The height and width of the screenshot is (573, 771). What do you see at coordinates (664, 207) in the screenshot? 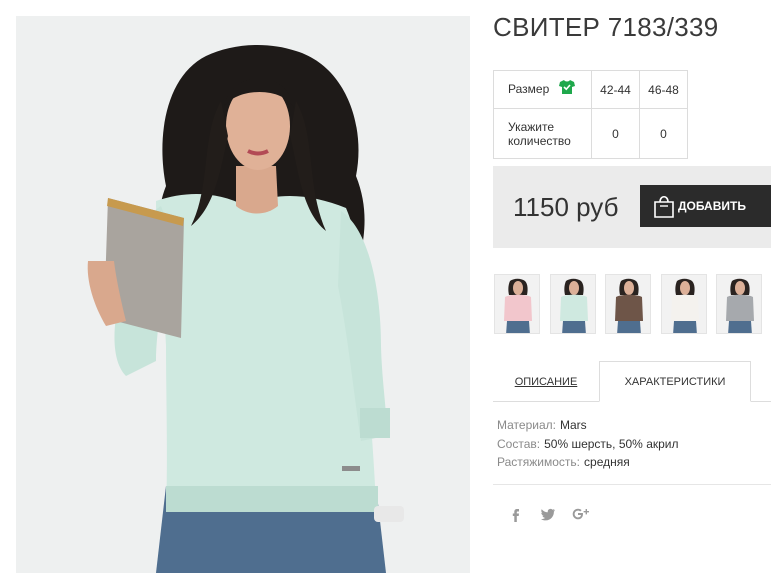
I see `shopping-bag-icon` at bounding box center [664, 207].